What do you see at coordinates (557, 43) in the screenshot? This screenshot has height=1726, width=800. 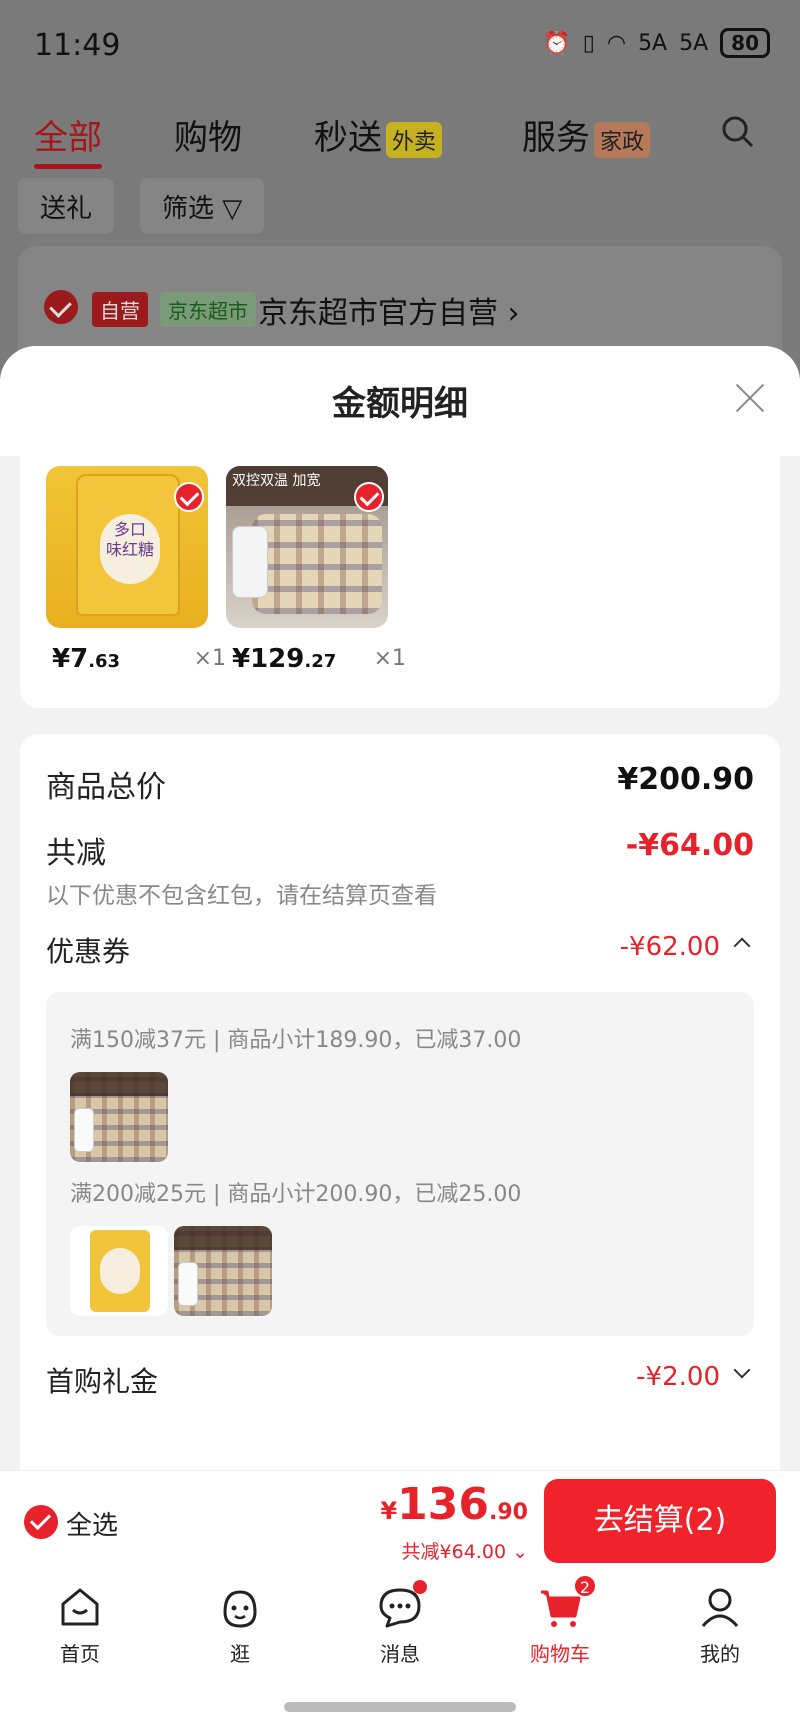 I see `alarm-icon: ⏰` at bounding box center [557, 43].